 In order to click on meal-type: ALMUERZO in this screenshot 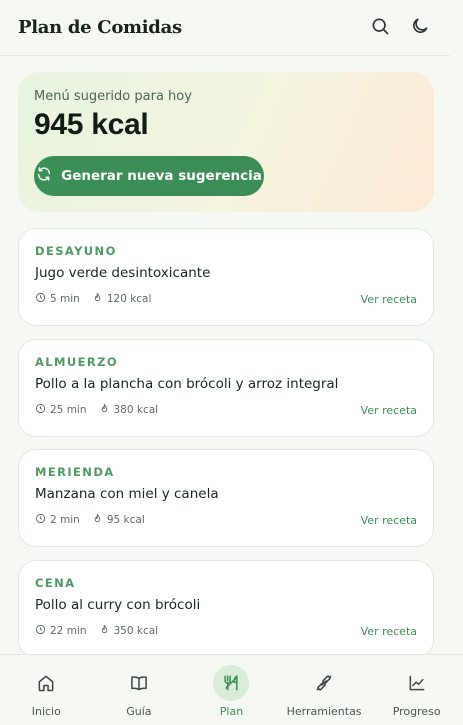, I will do `click(77, 362)`.